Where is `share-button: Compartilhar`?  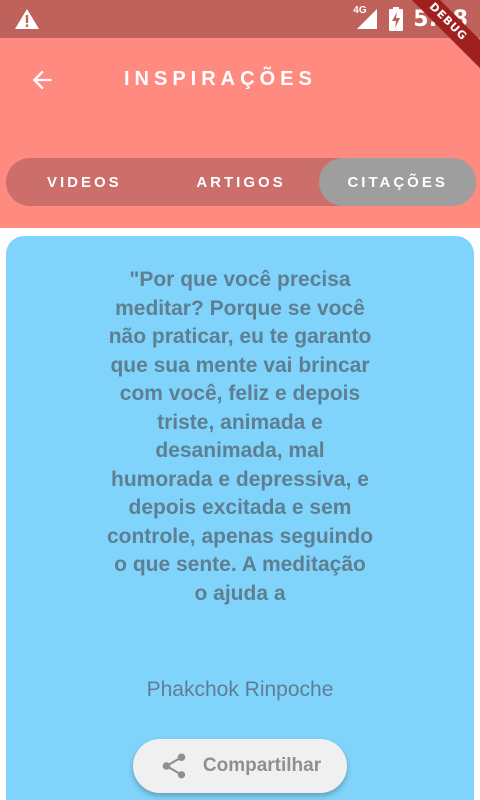 share-button: Compartilhar is located at coordinates (240, 766).